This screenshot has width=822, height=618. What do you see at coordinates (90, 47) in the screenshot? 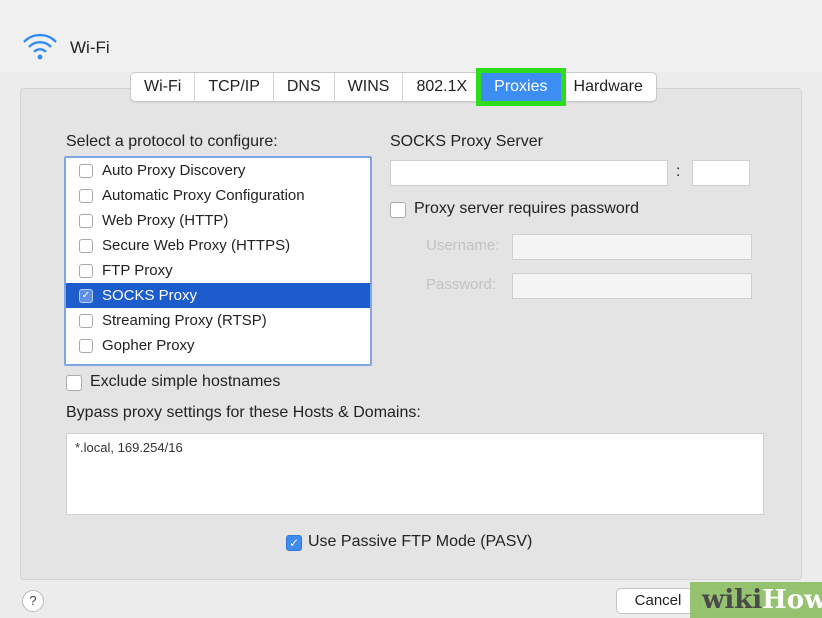
I see `window-title: Wi-Fi` at bounding box center [90, 47].